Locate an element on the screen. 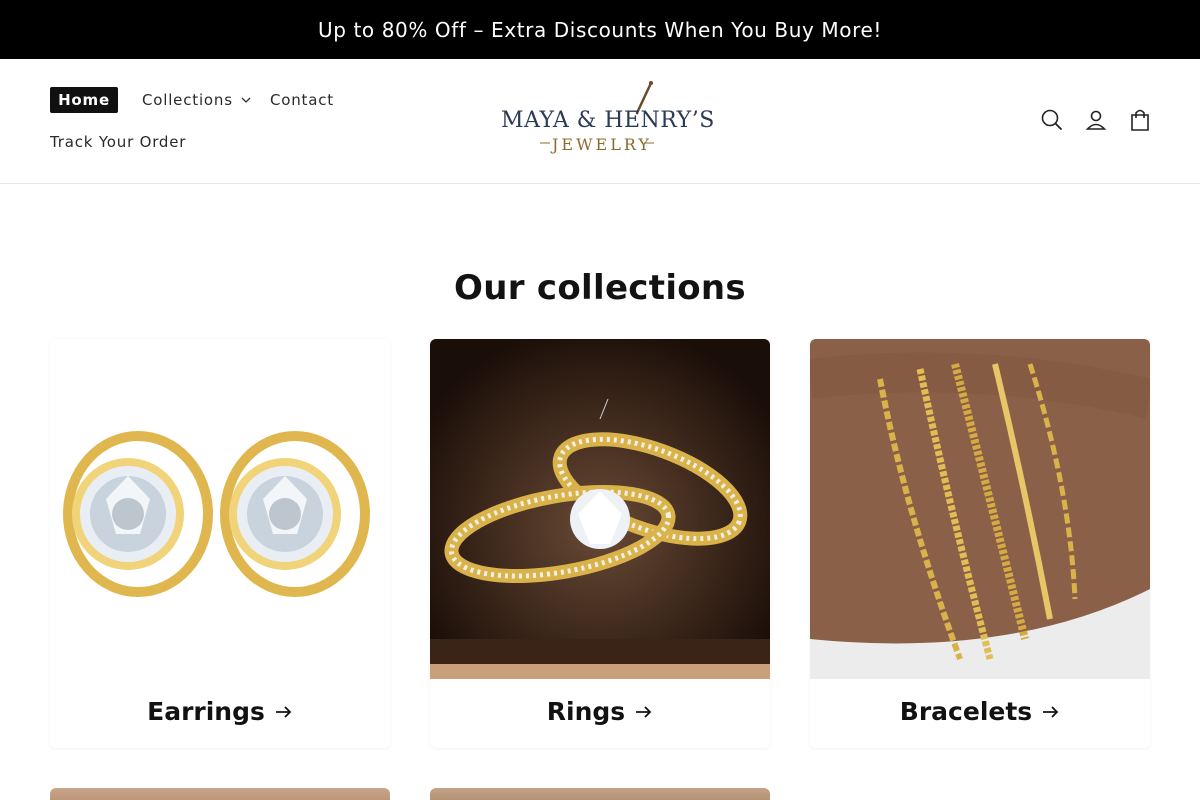  nav-contact-label: Contact is located at coordinates (302, 100).